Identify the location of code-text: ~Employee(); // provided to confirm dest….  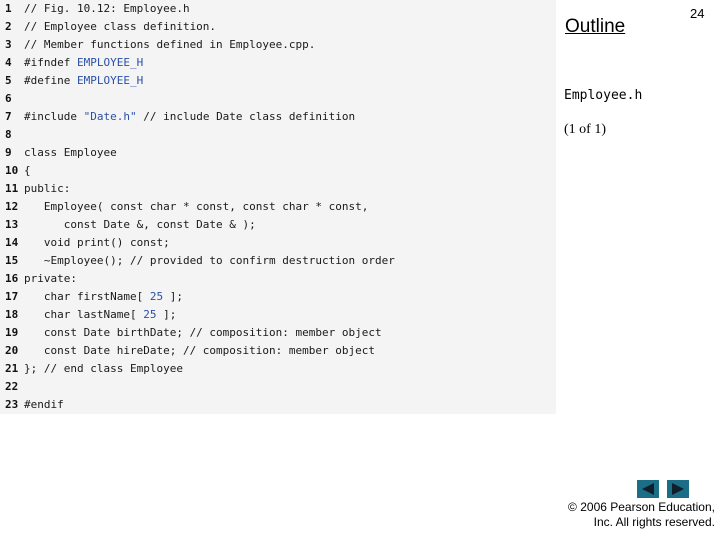
(209, 261).